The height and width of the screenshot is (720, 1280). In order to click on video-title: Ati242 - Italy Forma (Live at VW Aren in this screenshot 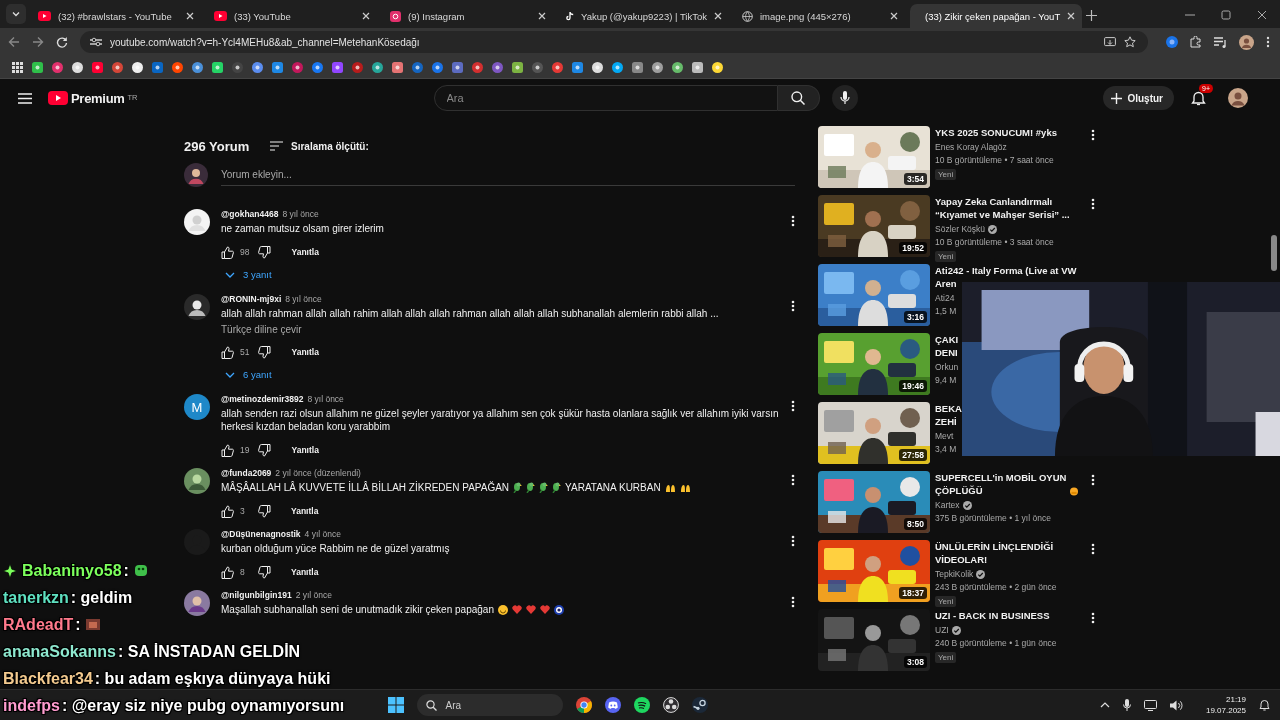, I will do `click(1006, 277)`.